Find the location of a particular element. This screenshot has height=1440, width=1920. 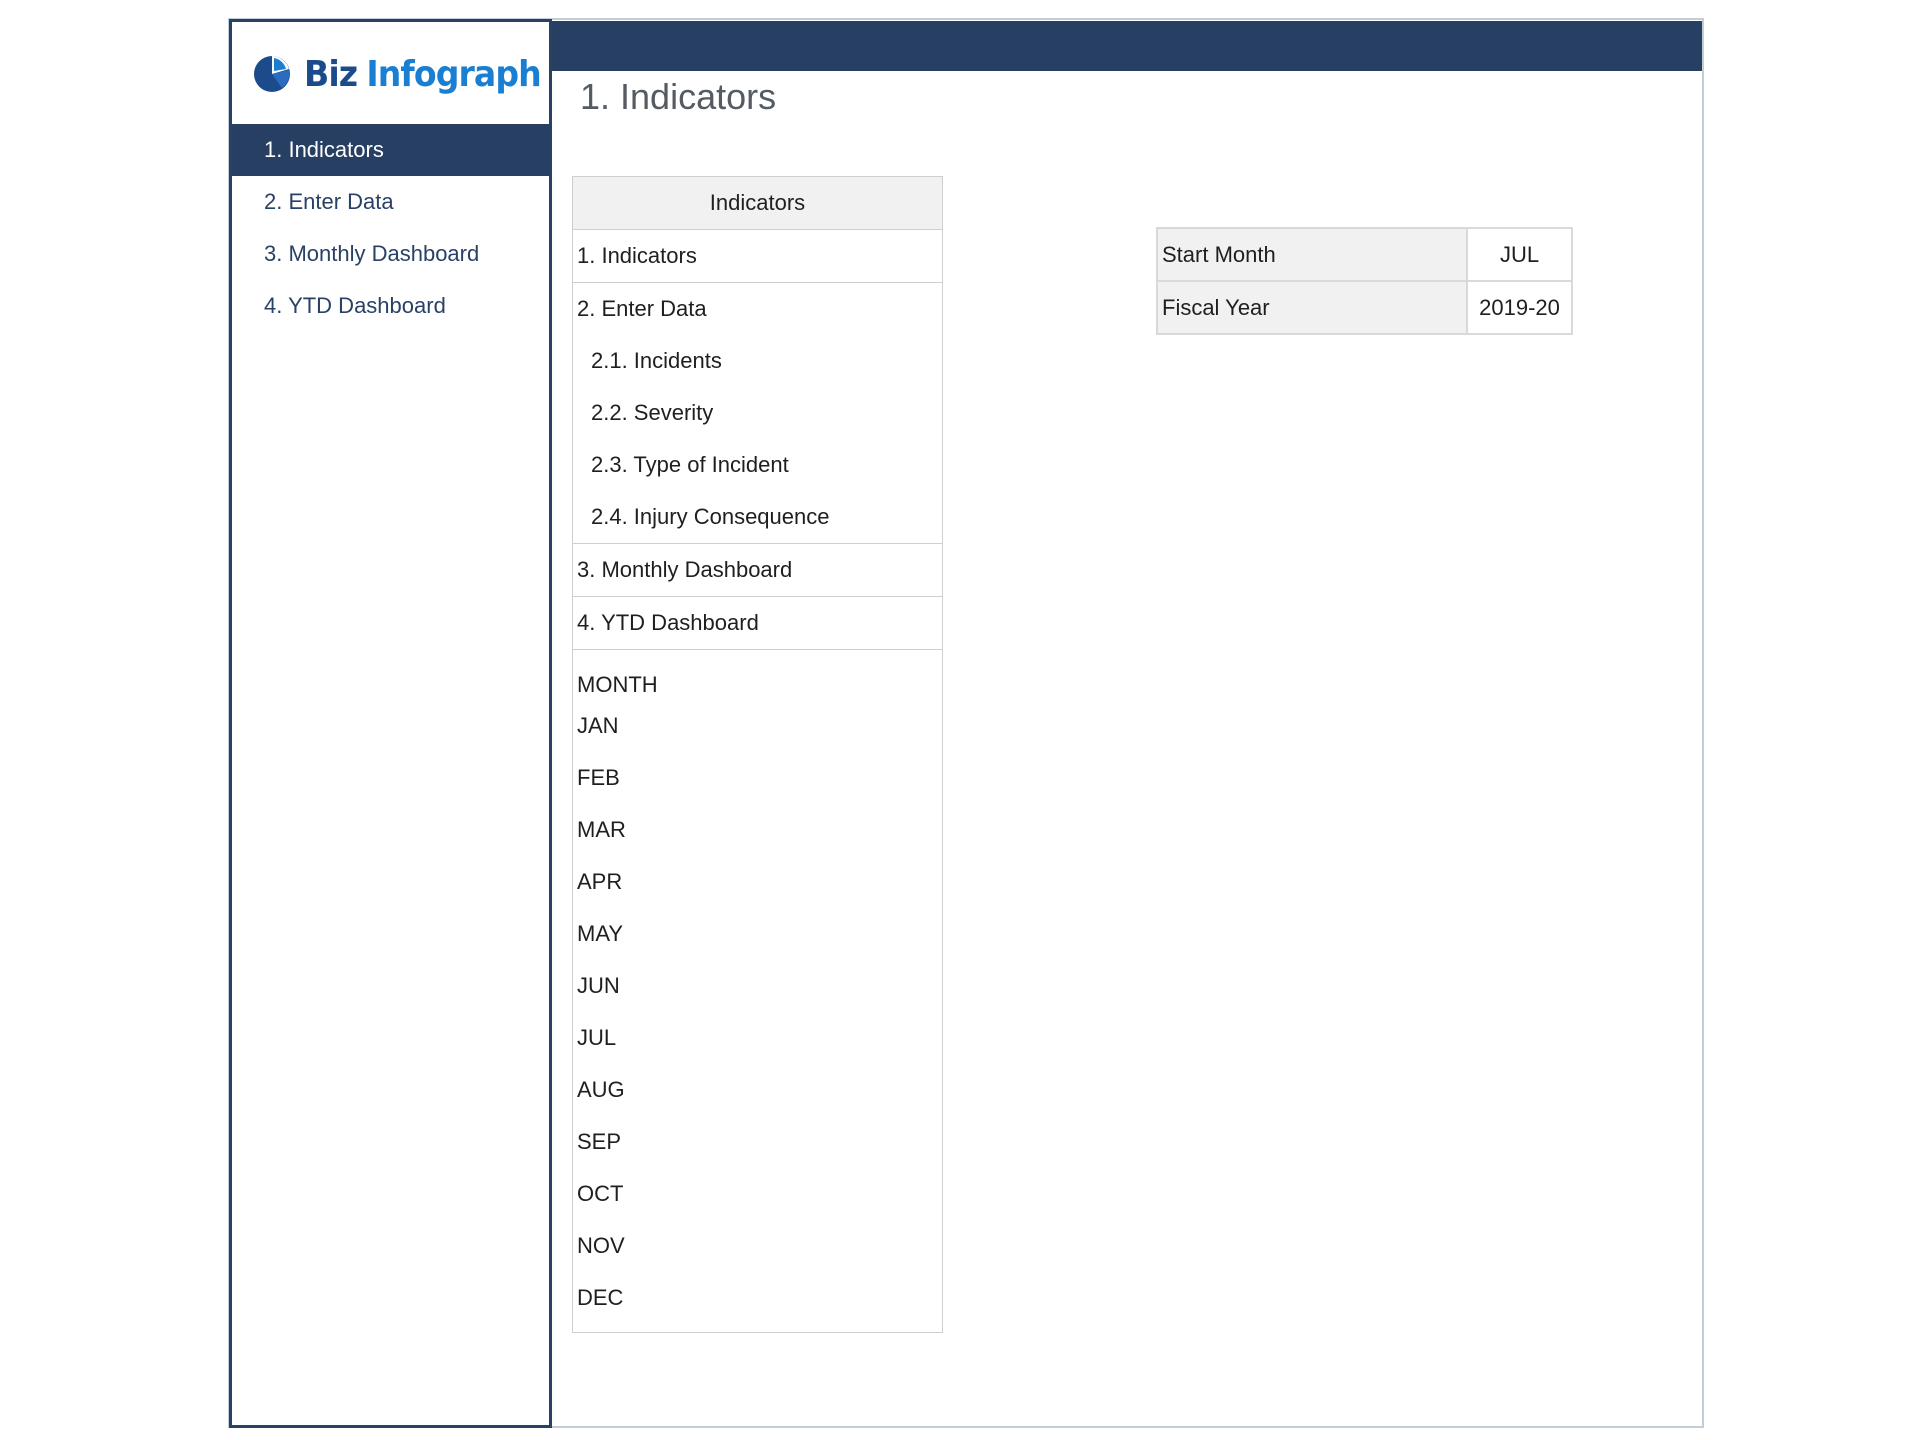

table-row: Start Month JUL is located at coordinates (1364, 254).